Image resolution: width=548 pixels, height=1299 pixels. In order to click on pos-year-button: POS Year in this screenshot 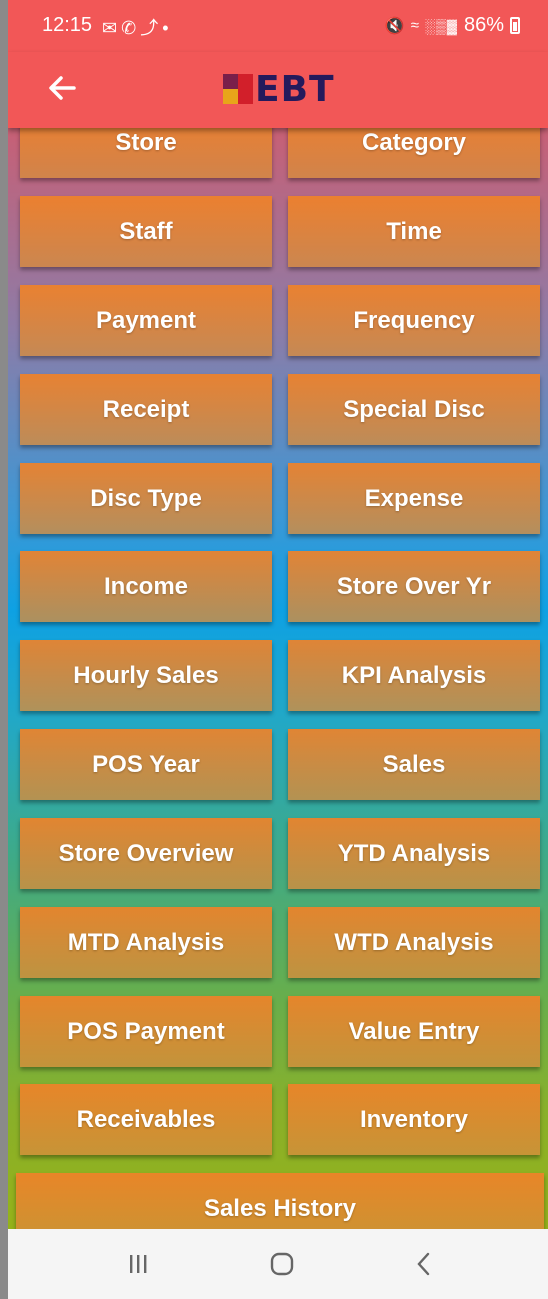, I will do `click(146, 764)`.